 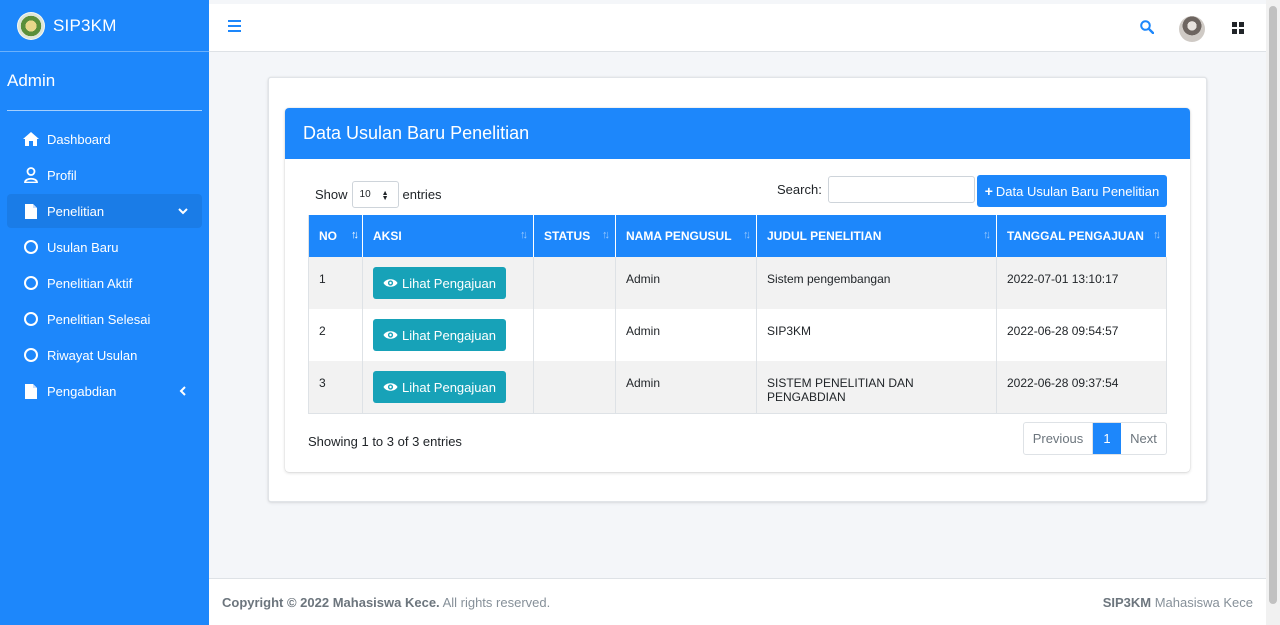 What do you see at coordinates (331, 602) in the screenshot?
I see `copyright-bold: Copyright © 2022 Mahasiswa Kece.` at bounding box center [331, 602].